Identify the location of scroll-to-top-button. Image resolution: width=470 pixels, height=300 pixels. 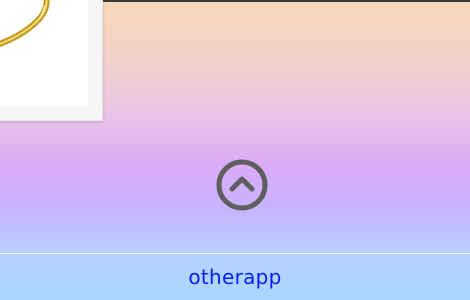
(242, 185).